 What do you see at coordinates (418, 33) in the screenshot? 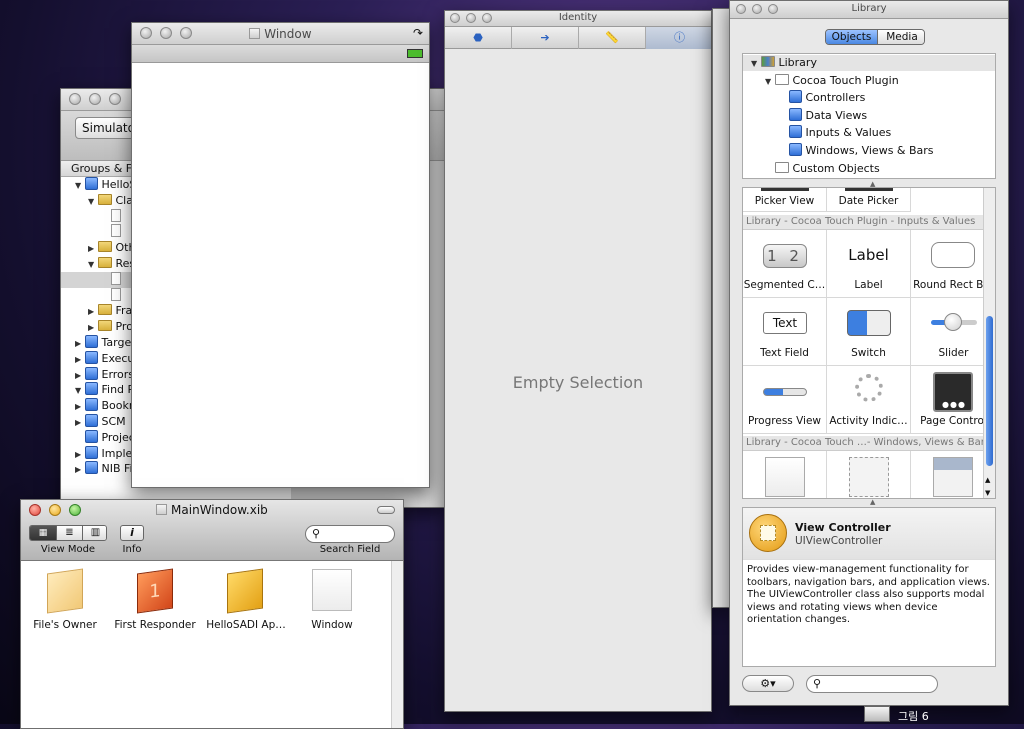
I see `rotate-icon: ↷` at bounding box center [418, 33].